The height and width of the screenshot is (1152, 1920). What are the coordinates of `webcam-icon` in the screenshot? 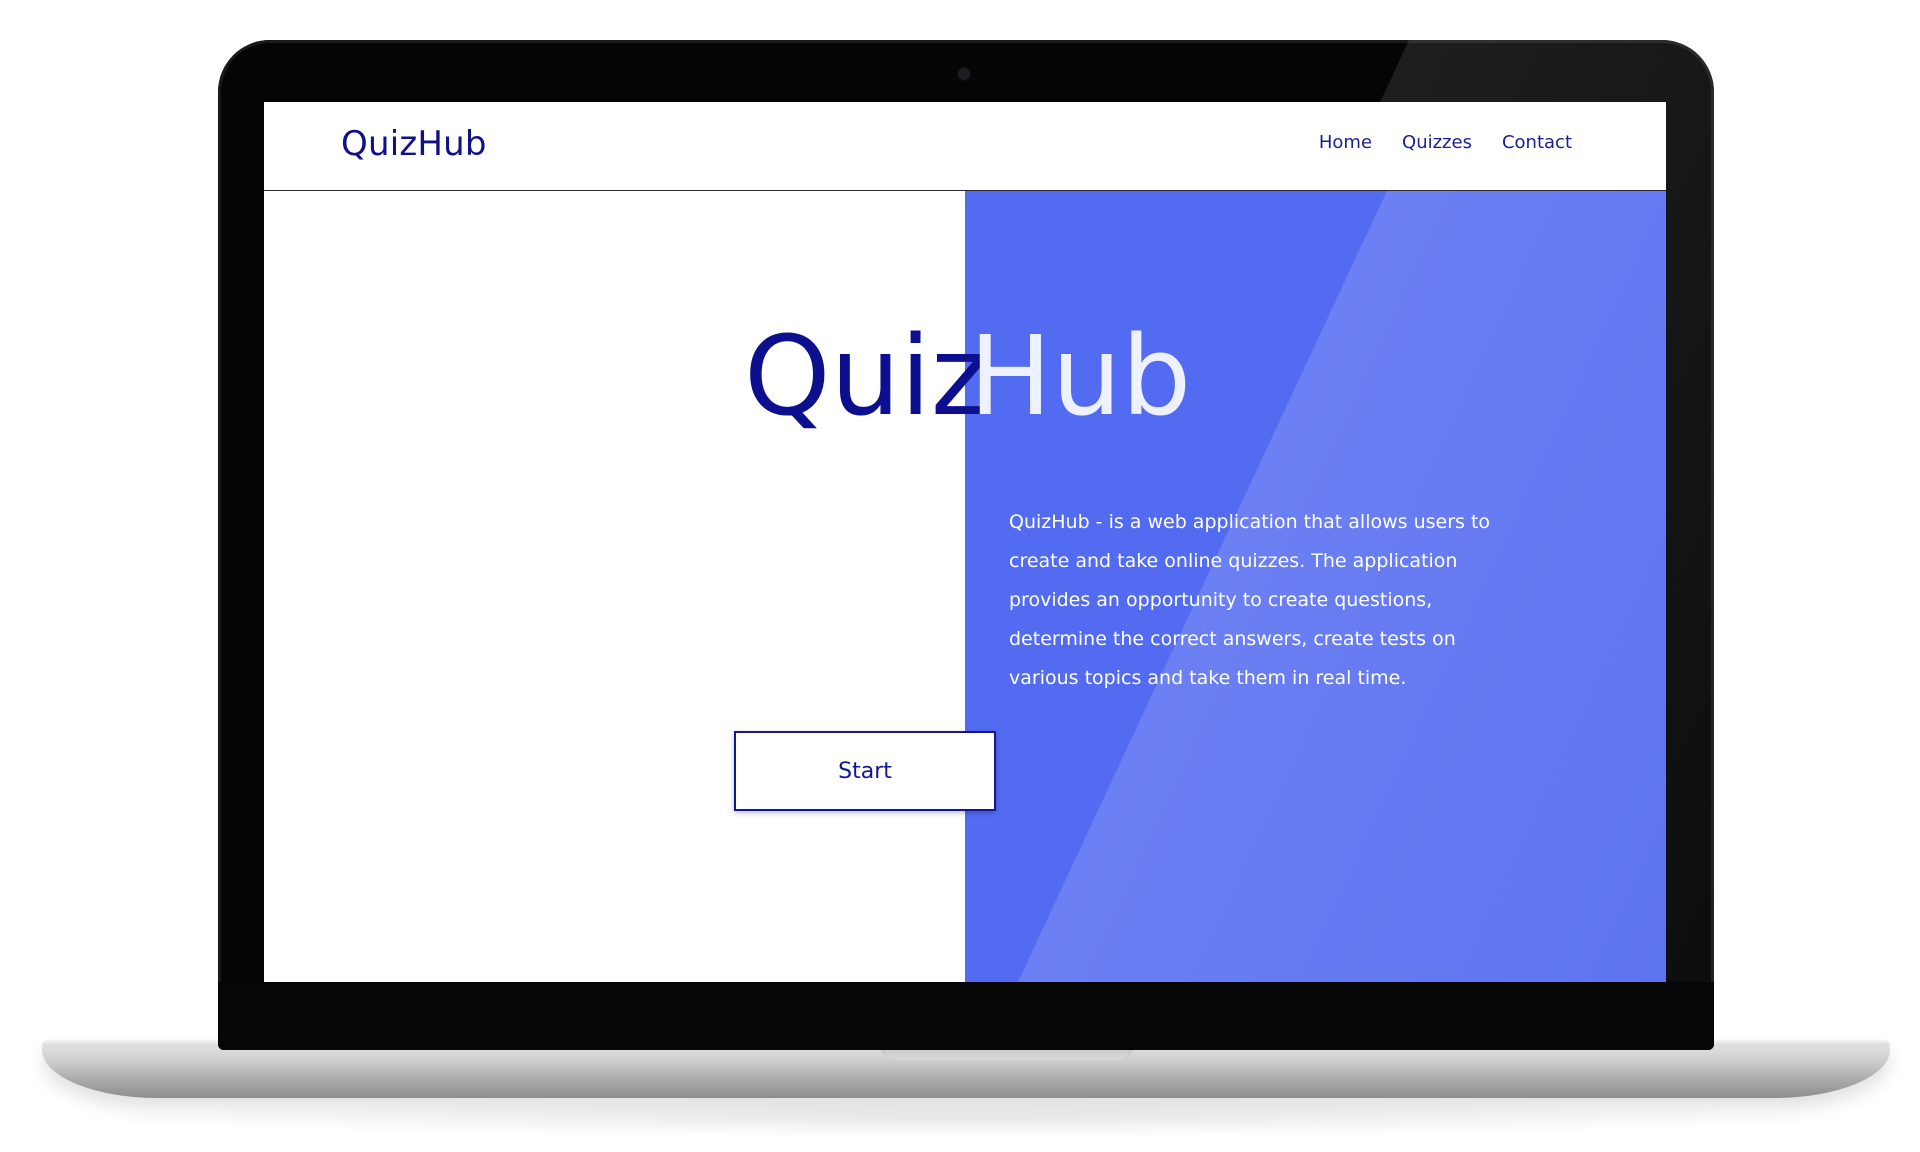 It's located at (964, 74).